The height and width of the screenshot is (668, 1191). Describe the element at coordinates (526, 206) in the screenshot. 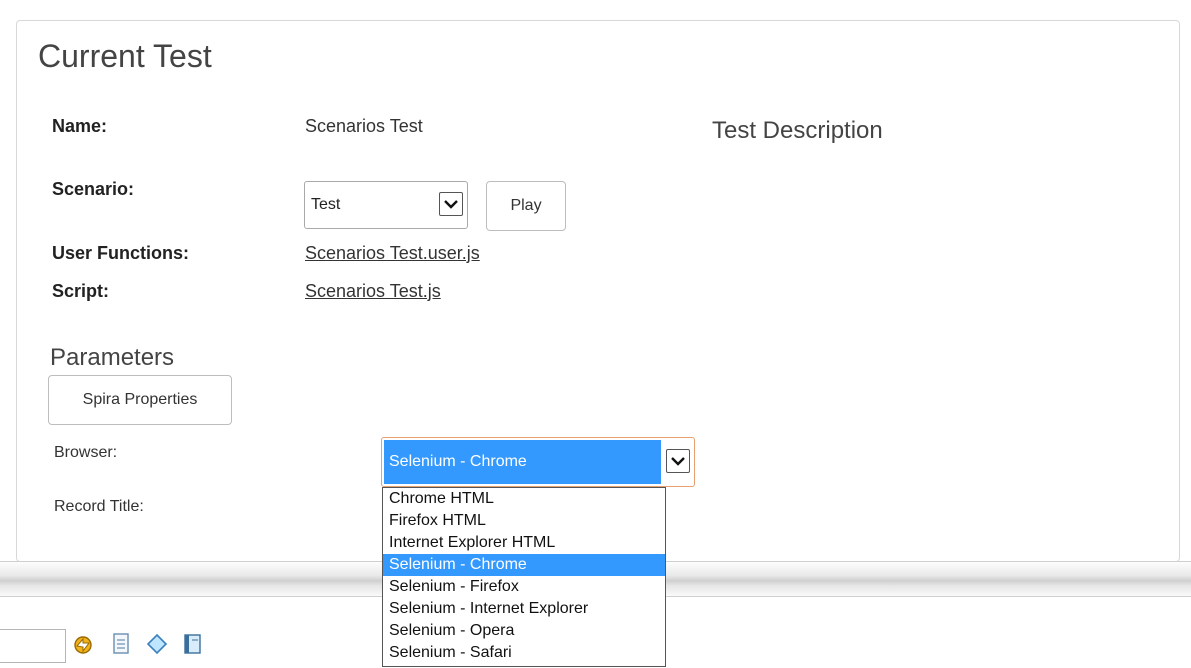

I see `play-button: Play` at that location.